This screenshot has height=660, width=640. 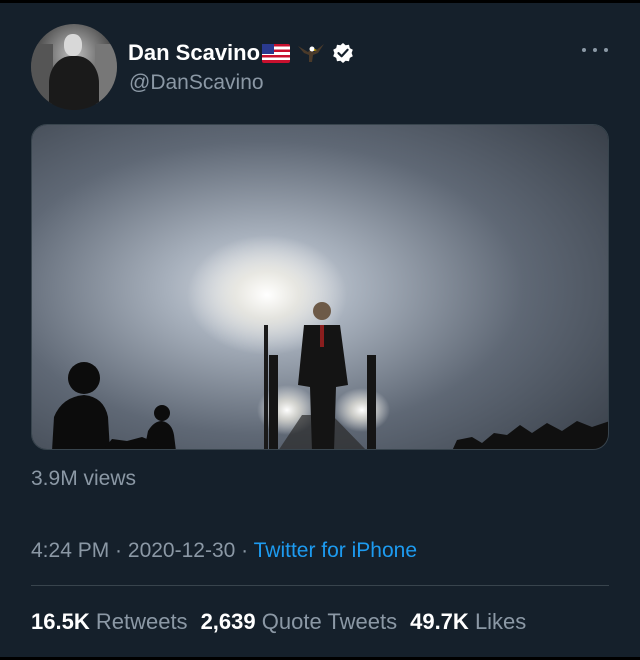 I want to click on retweets-label: Retweets, so click(x=141, y=621).